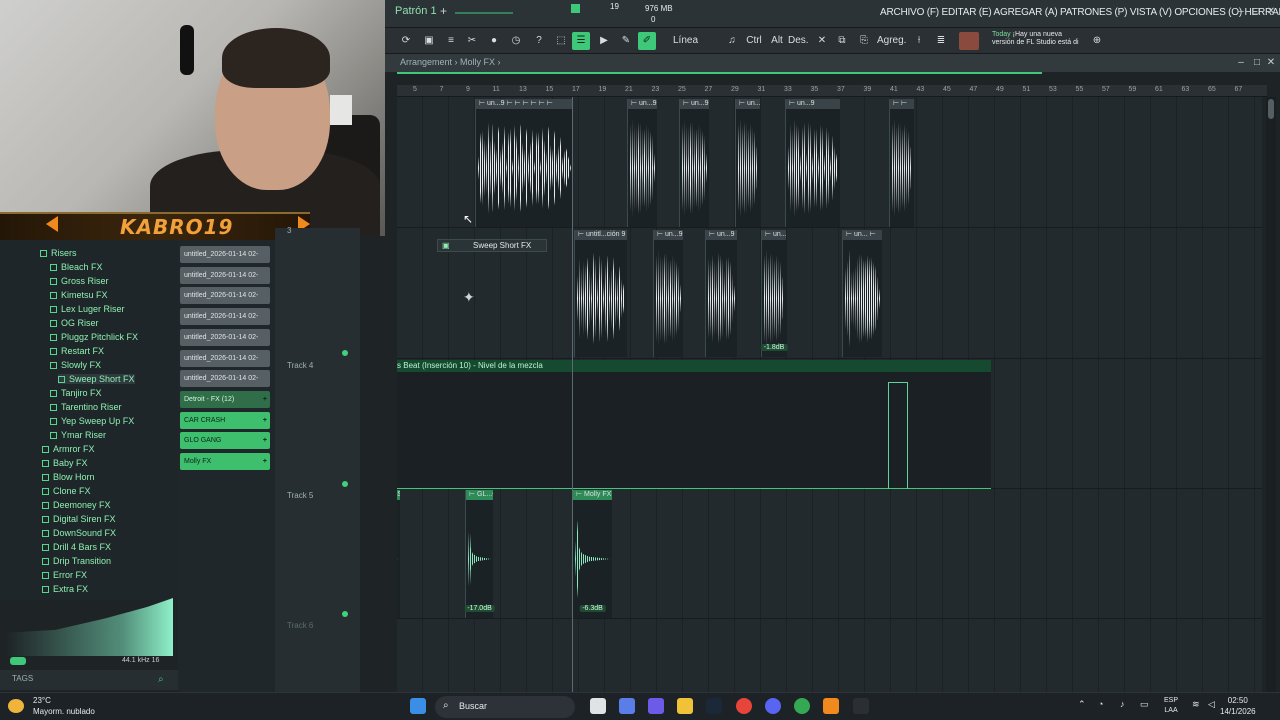 The height and width of the screenshot is (720, 1280). I want to click on channel-button: Molly FX +, so click(225, 461).